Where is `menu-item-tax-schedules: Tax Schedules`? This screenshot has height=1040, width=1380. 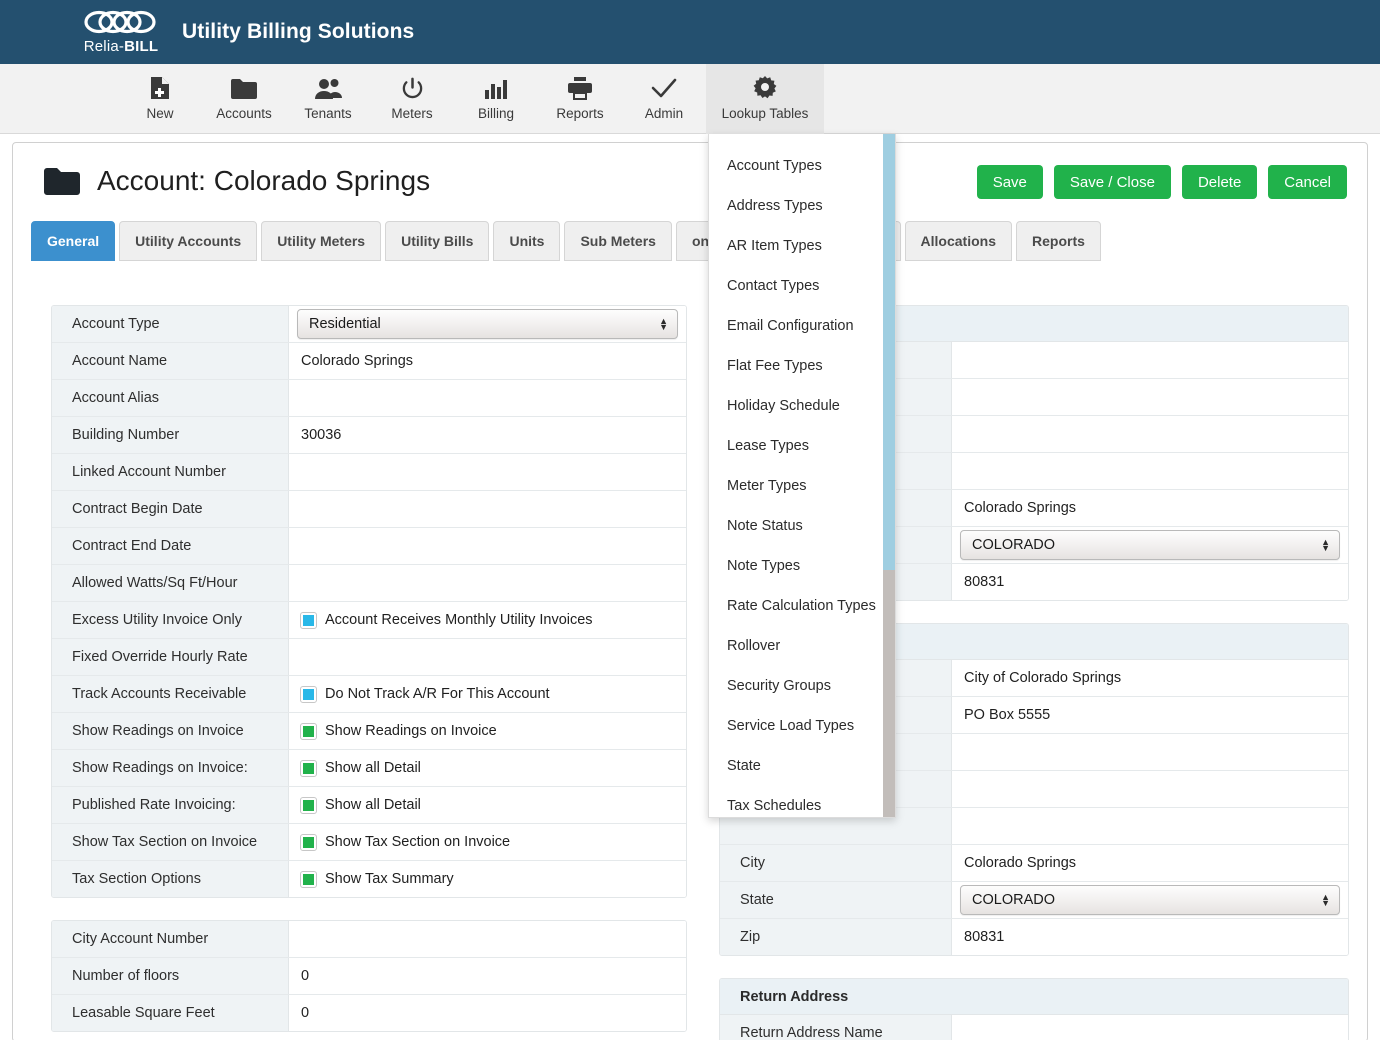 menu-item-tax-schedules: Tax Schedules is located at coordinates (802, 801).